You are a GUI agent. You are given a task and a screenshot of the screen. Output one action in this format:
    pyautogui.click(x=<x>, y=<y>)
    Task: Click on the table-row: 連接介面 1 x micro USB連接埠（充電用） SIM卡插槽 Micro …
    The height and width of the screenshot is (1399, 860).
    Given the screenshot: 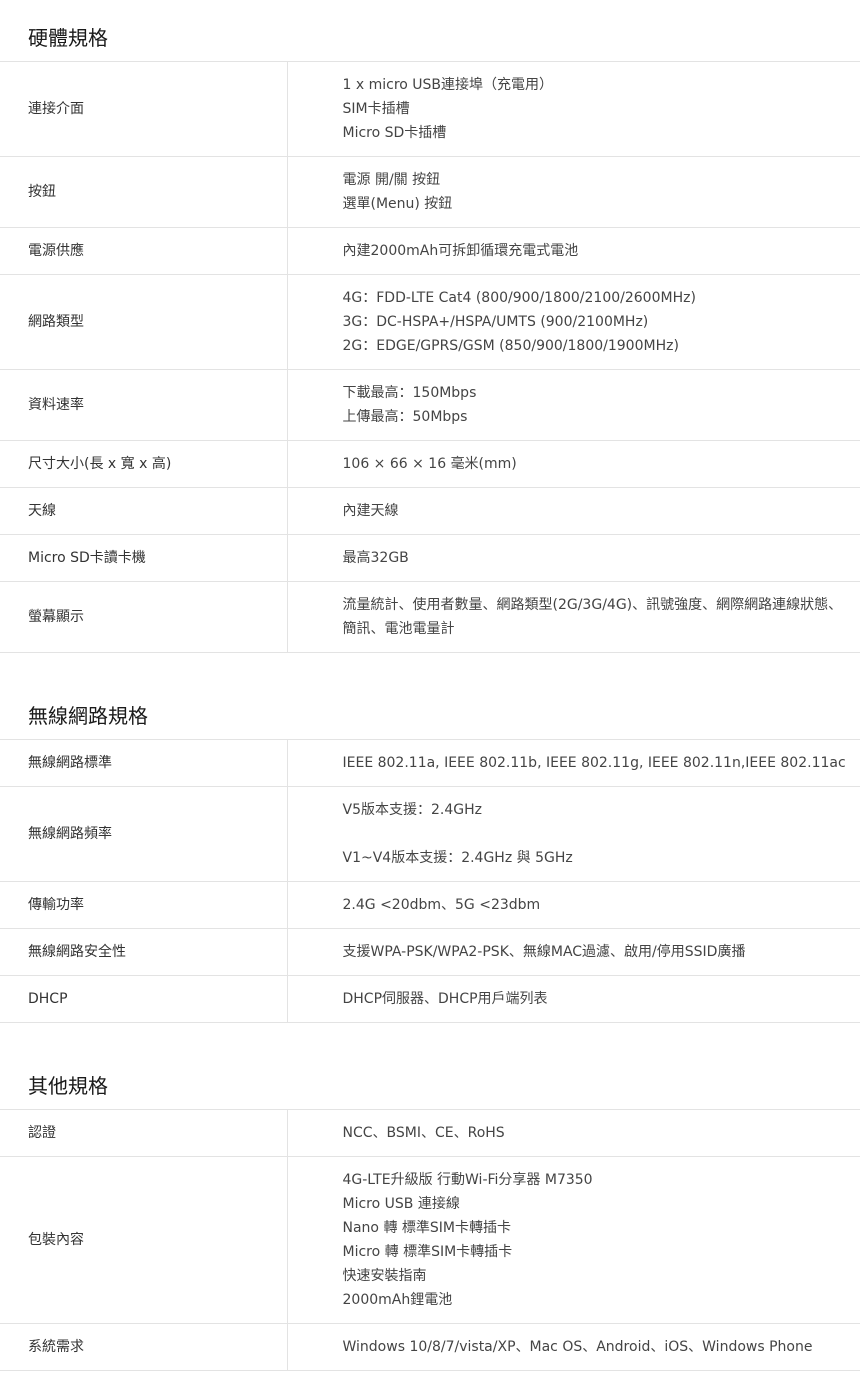 What is the action you would take?
    pyautogui.click(x=430, y=109)
    